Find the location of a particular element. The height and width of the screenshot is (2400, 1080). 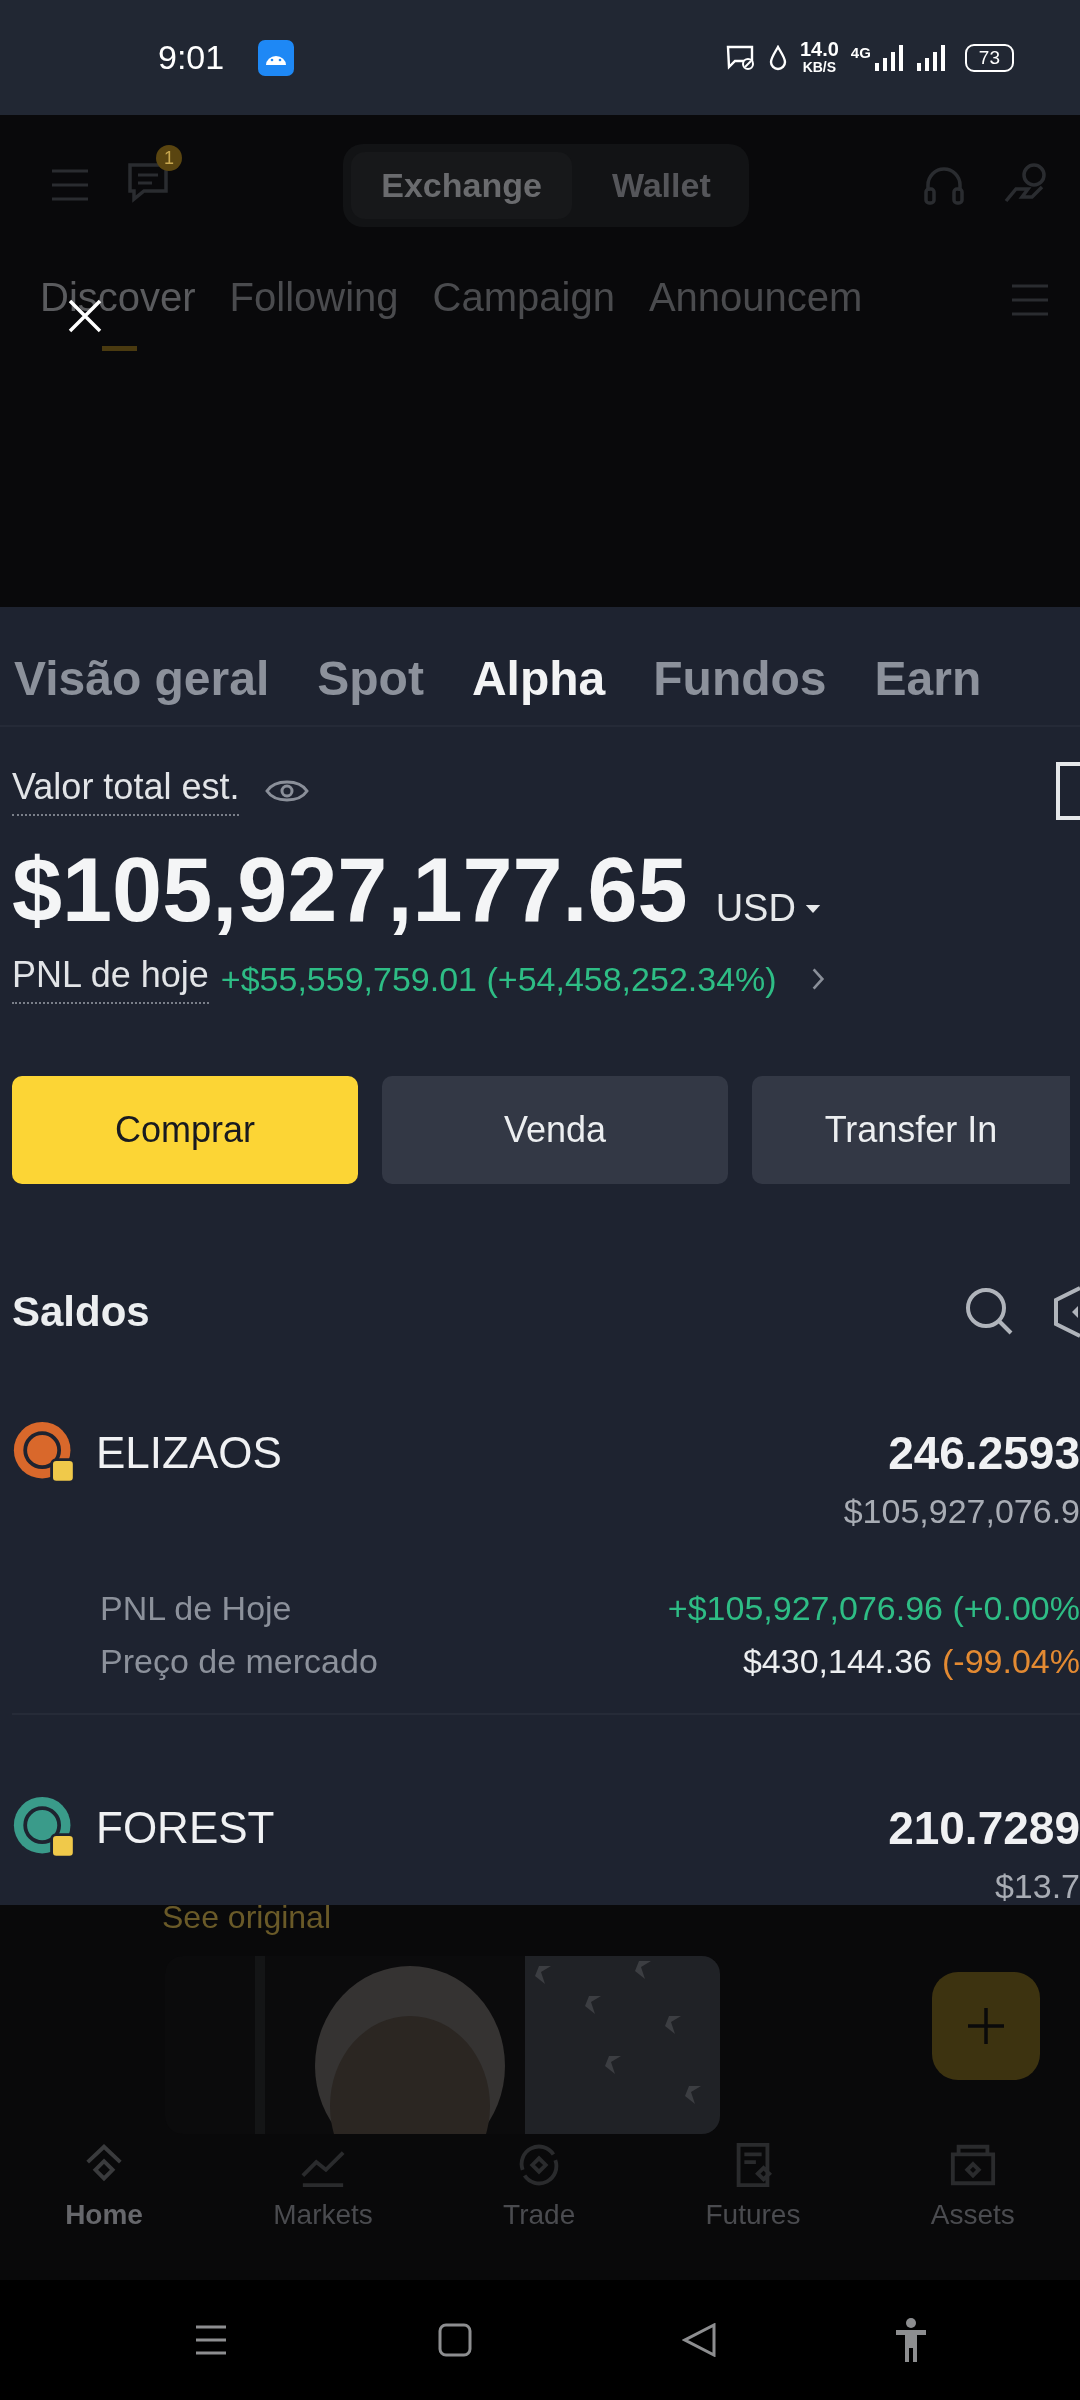

asset-value: $13.7 is located at coordinates (1037, 1886).